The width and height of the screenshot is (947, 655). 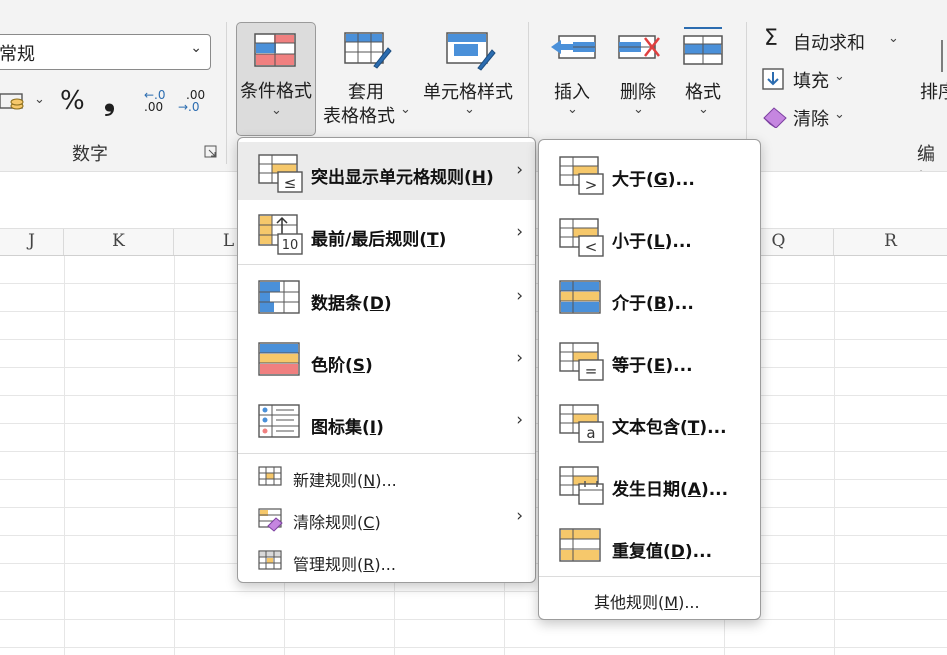 What do you see at coordinates (771, 38) in the screenshot?
I see `sigma-icon: Σ` at bounding box center [771, 38].